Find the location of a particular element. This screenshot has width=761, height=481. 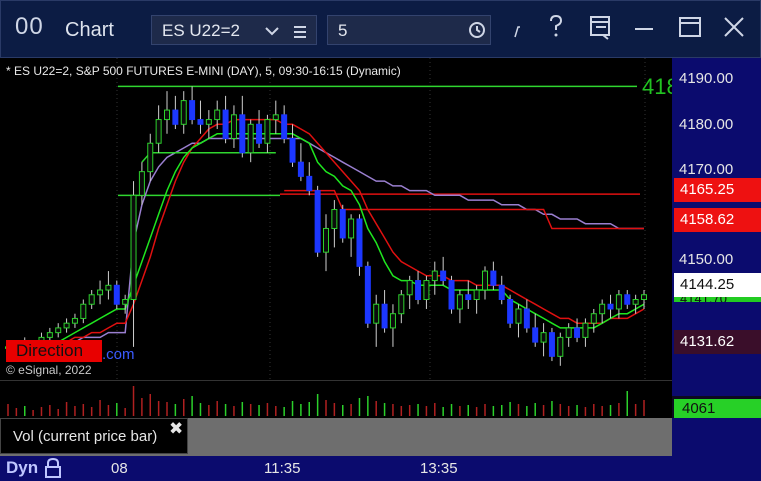

maximize-icon is located at coordinates (690, 29).